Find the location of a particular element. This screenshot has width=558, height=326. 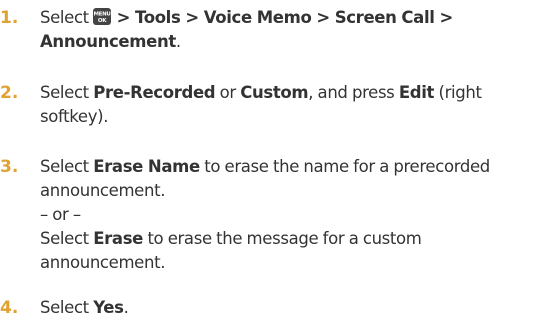

step-description: to erase the message for a custom is located at coordinates (284, 238).